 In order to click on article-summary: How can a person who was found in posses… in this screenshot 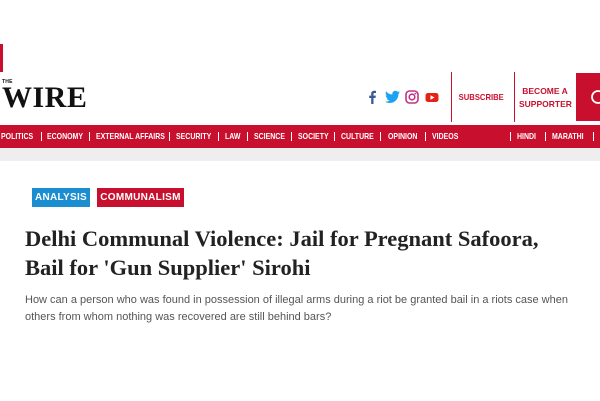, I will do `click(296, 308)`.